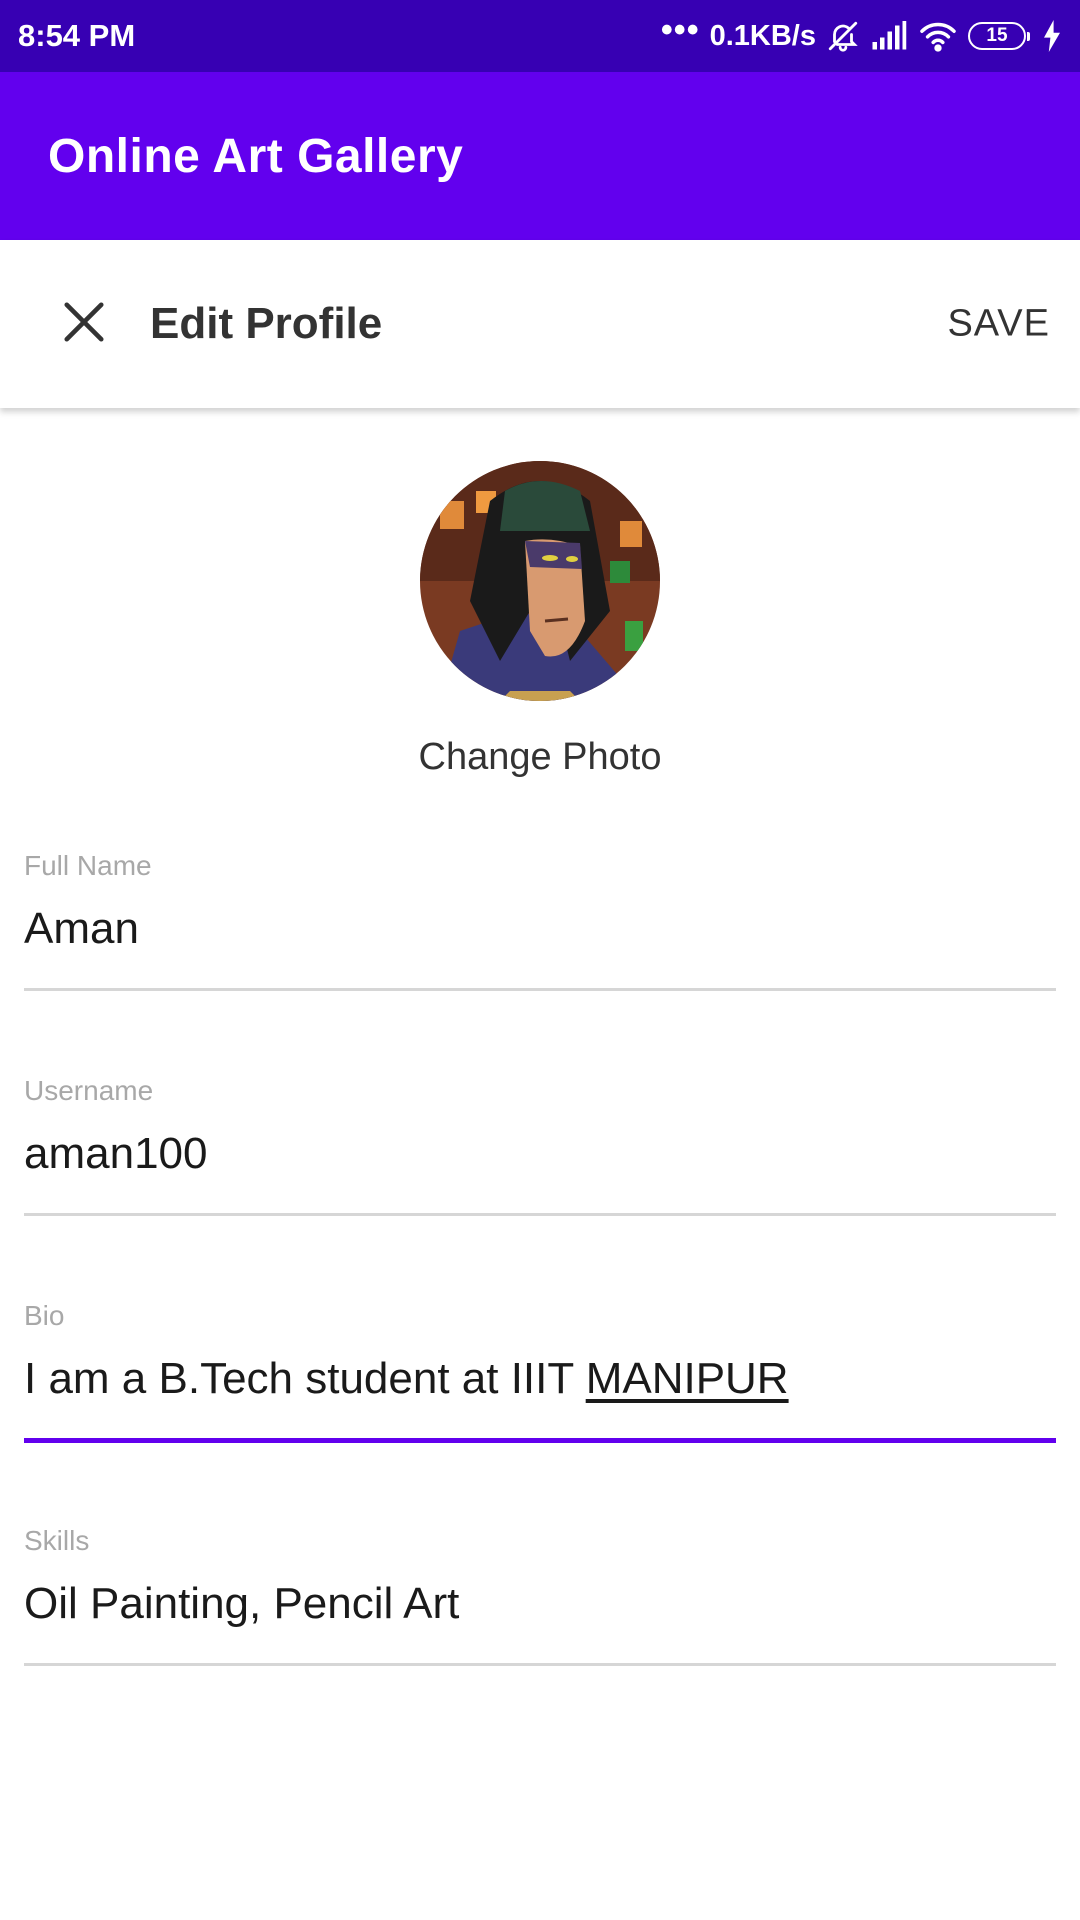 This screenshot has width=1080, height=1920. Describe the element at coordinates (540, 757) in the screenshot. I see `change-photo-button: Change Photo` at that location.